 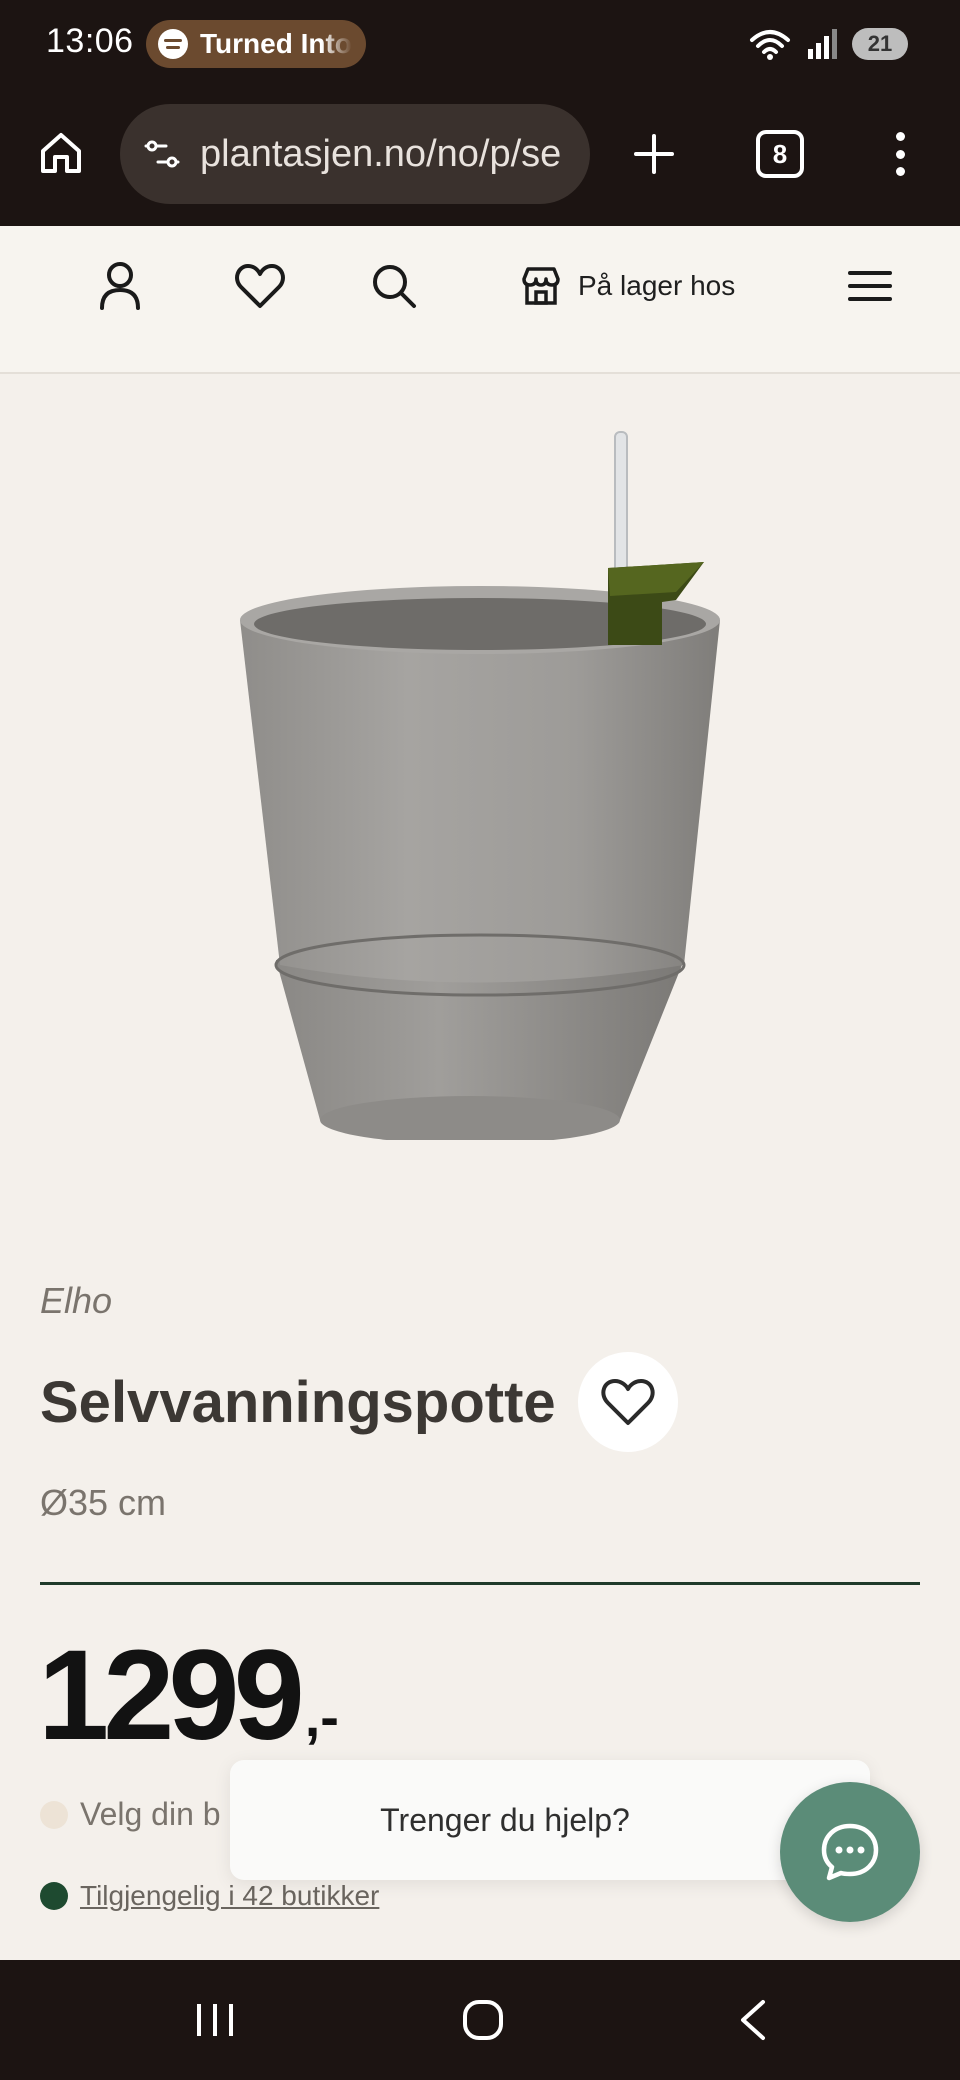 I want to click on user-icon, so click(x=120, y=286).